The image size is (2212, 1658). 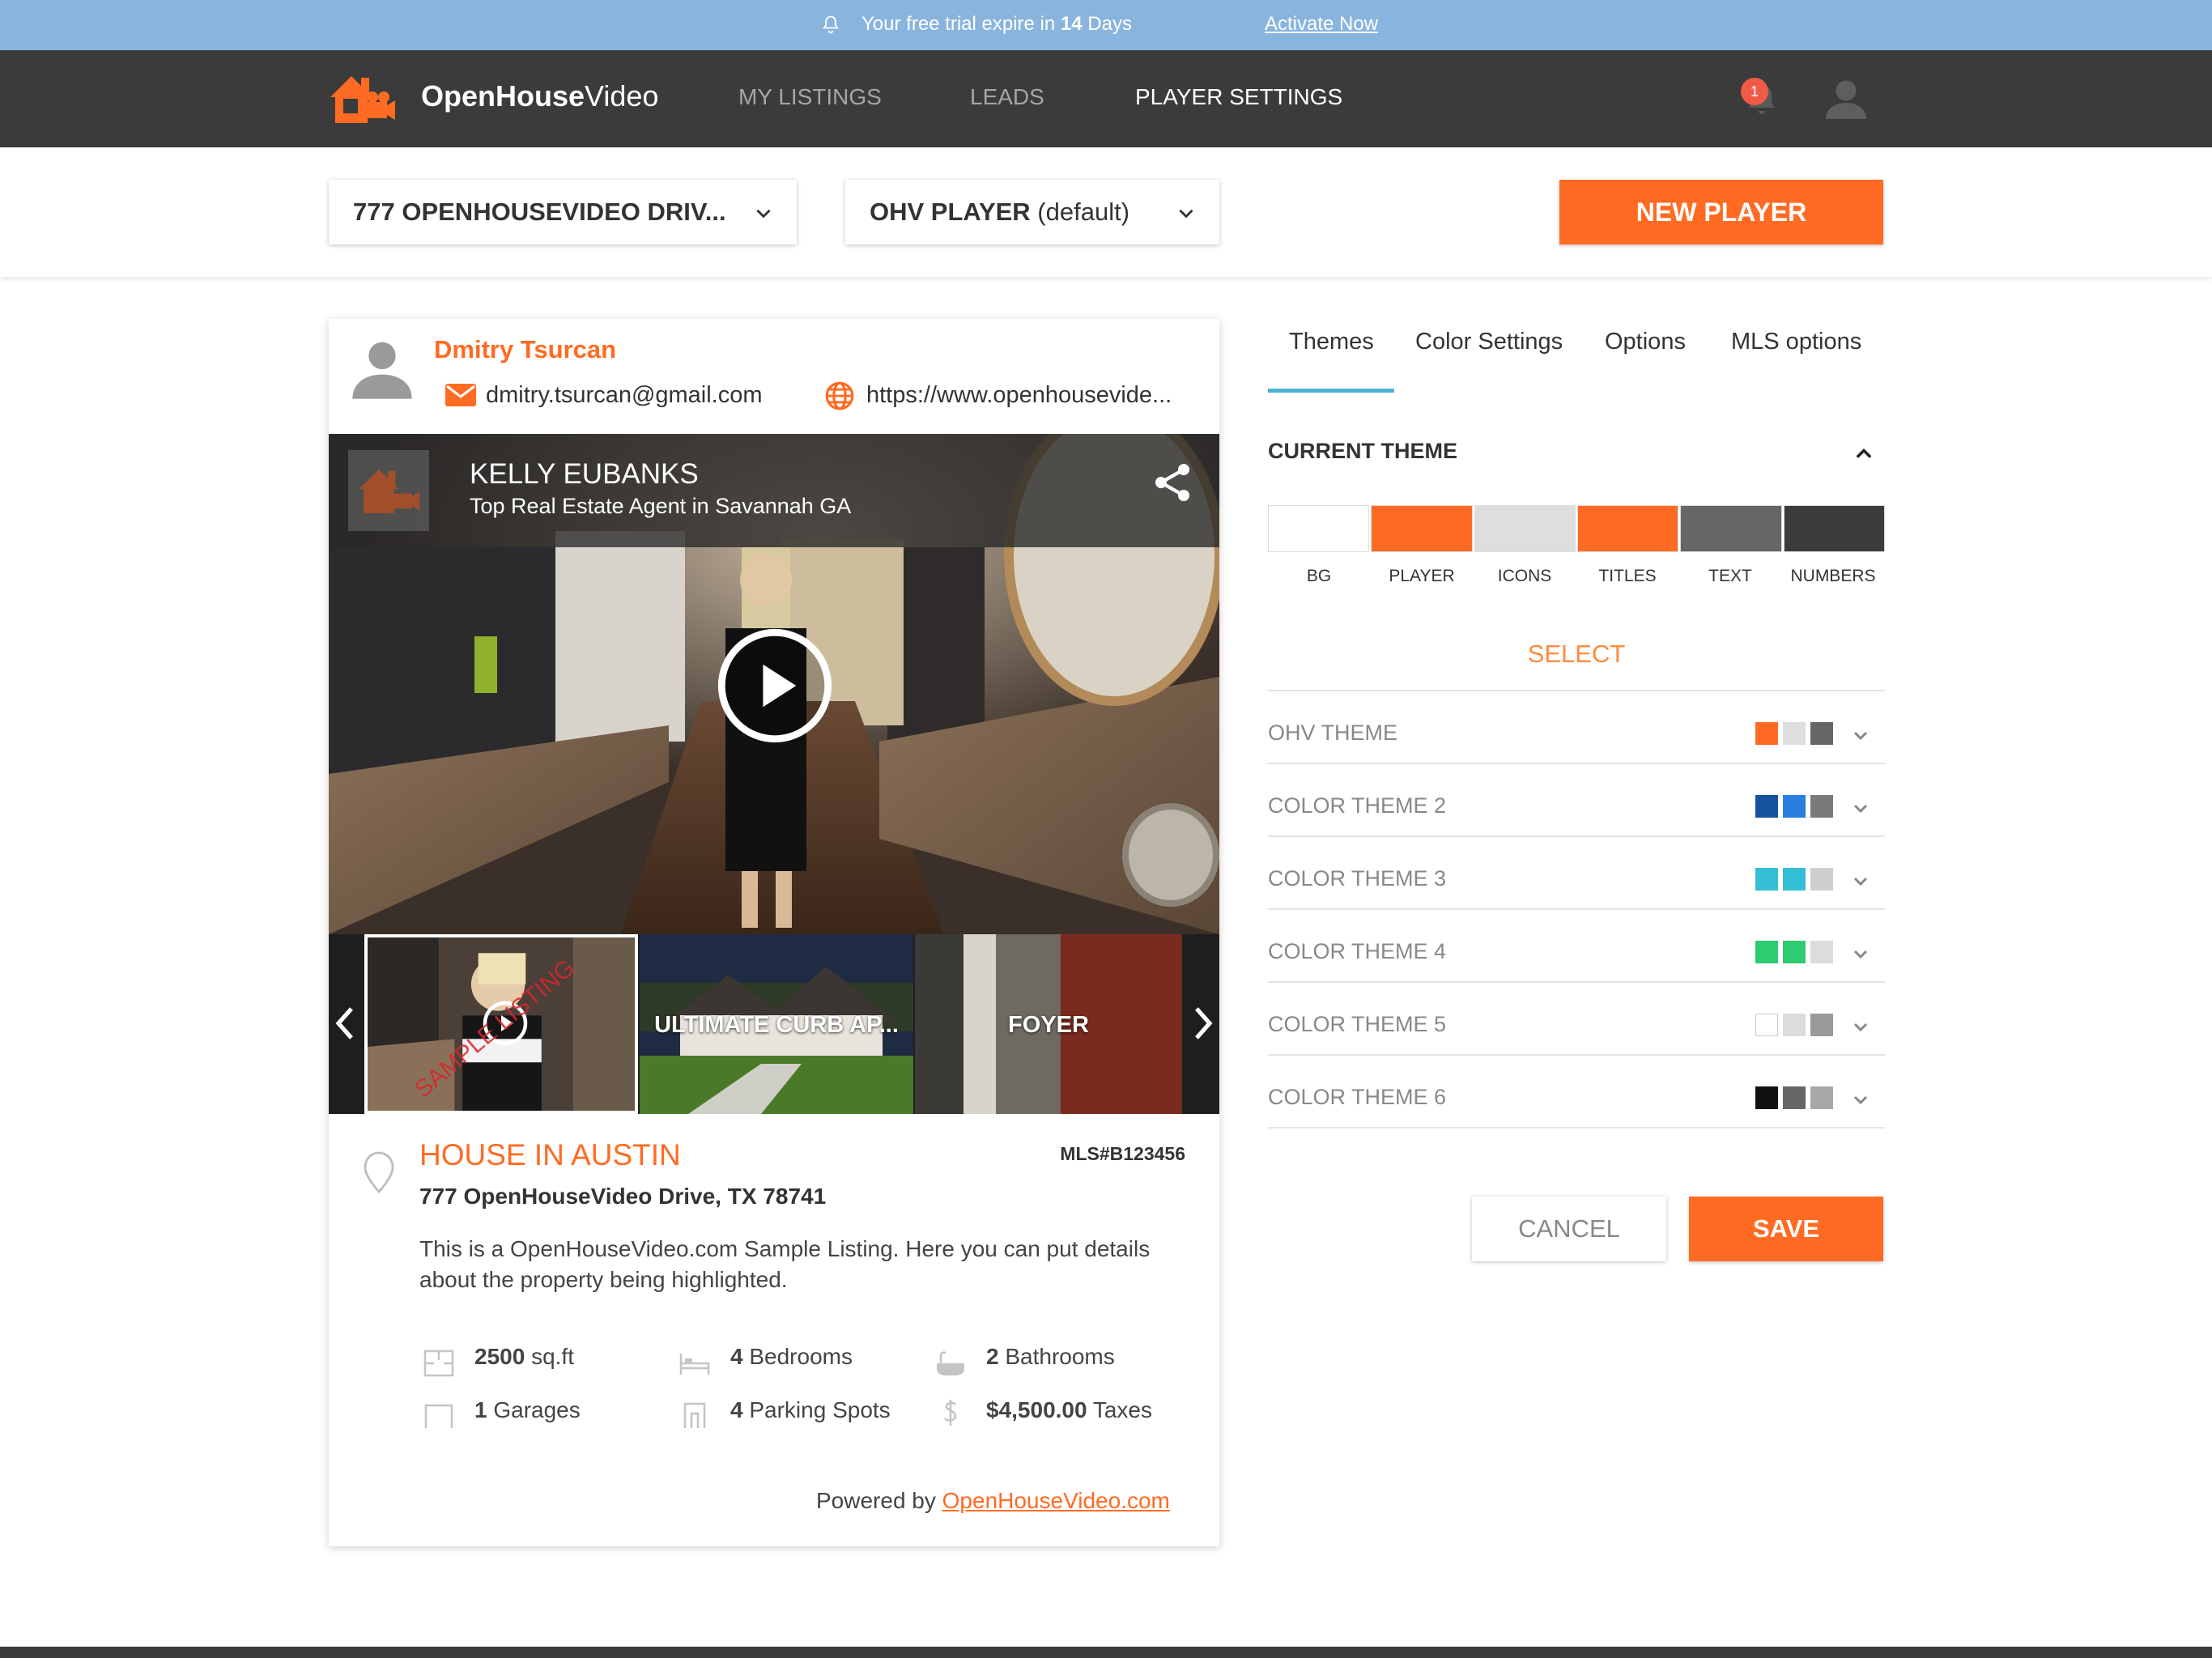 What do you see at coordinates (1730, 576) in the screenshot?
I see `swatch-label: TEXT` at bounding box center [1730, 576].